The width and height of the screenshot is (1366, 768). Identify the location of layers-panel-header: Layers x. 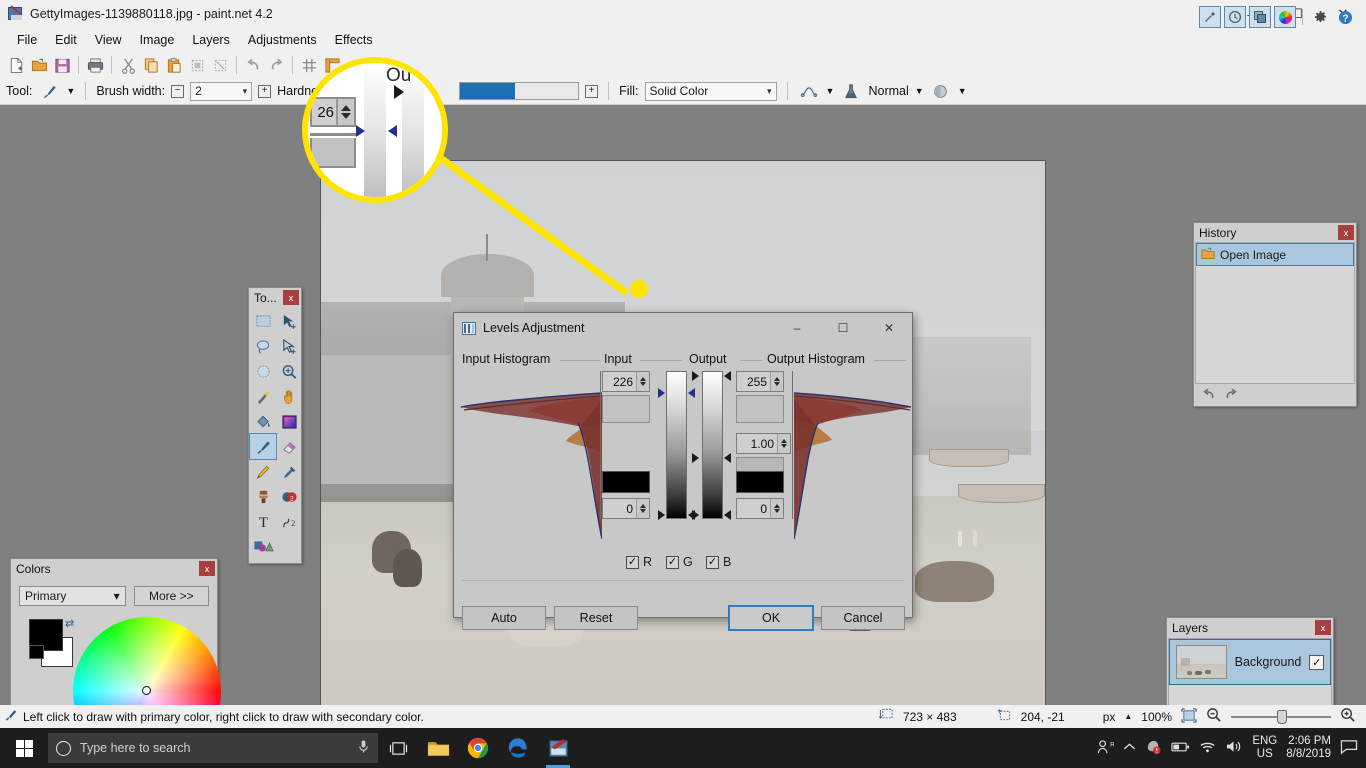
(1250, 627).